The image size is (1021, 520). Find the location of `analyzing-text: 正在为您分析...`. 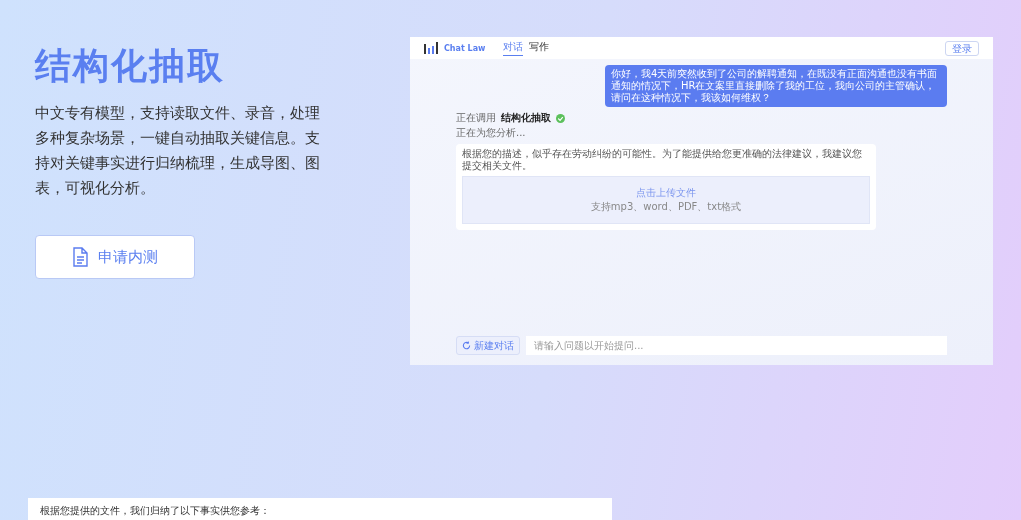

analyzing-text: 正在为您分析... is located at coordinates (491, 133).